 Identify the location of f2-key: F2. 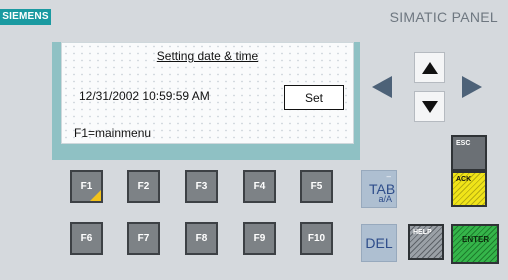
(143, 186).